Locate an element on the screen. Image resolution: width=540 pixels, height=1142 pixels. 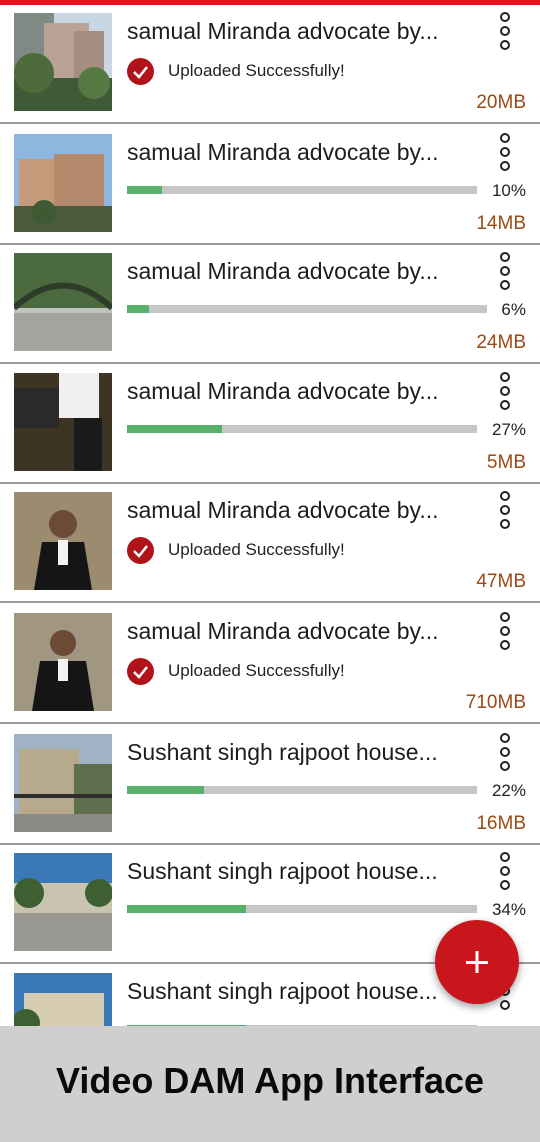
file-size: 20MB is located at coordinates (501, 102).